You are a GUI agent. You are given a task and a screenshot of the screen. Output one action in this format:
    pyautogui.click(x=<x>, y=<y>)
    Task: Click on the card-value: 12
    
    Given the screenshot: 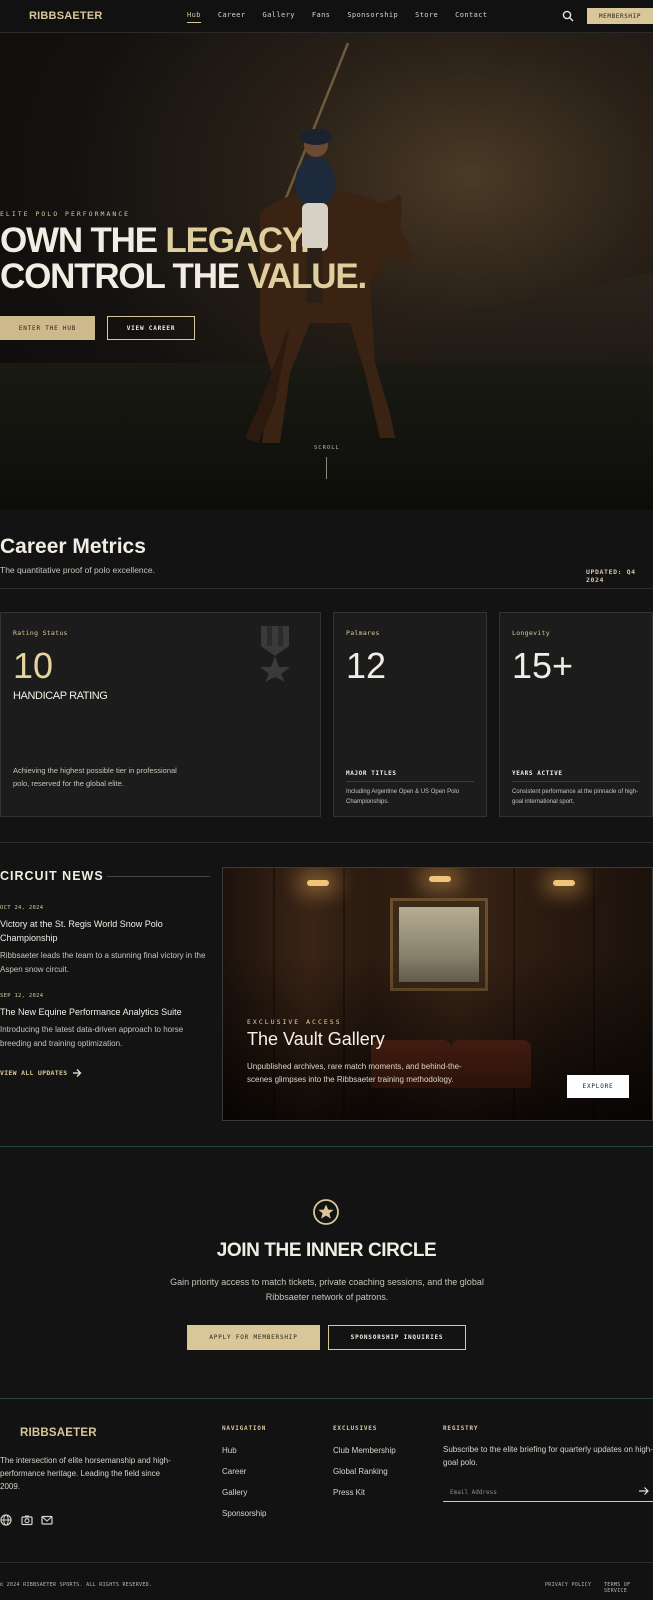 What is the action you would take?
    pyautogui.click(x=366, y=665)
    